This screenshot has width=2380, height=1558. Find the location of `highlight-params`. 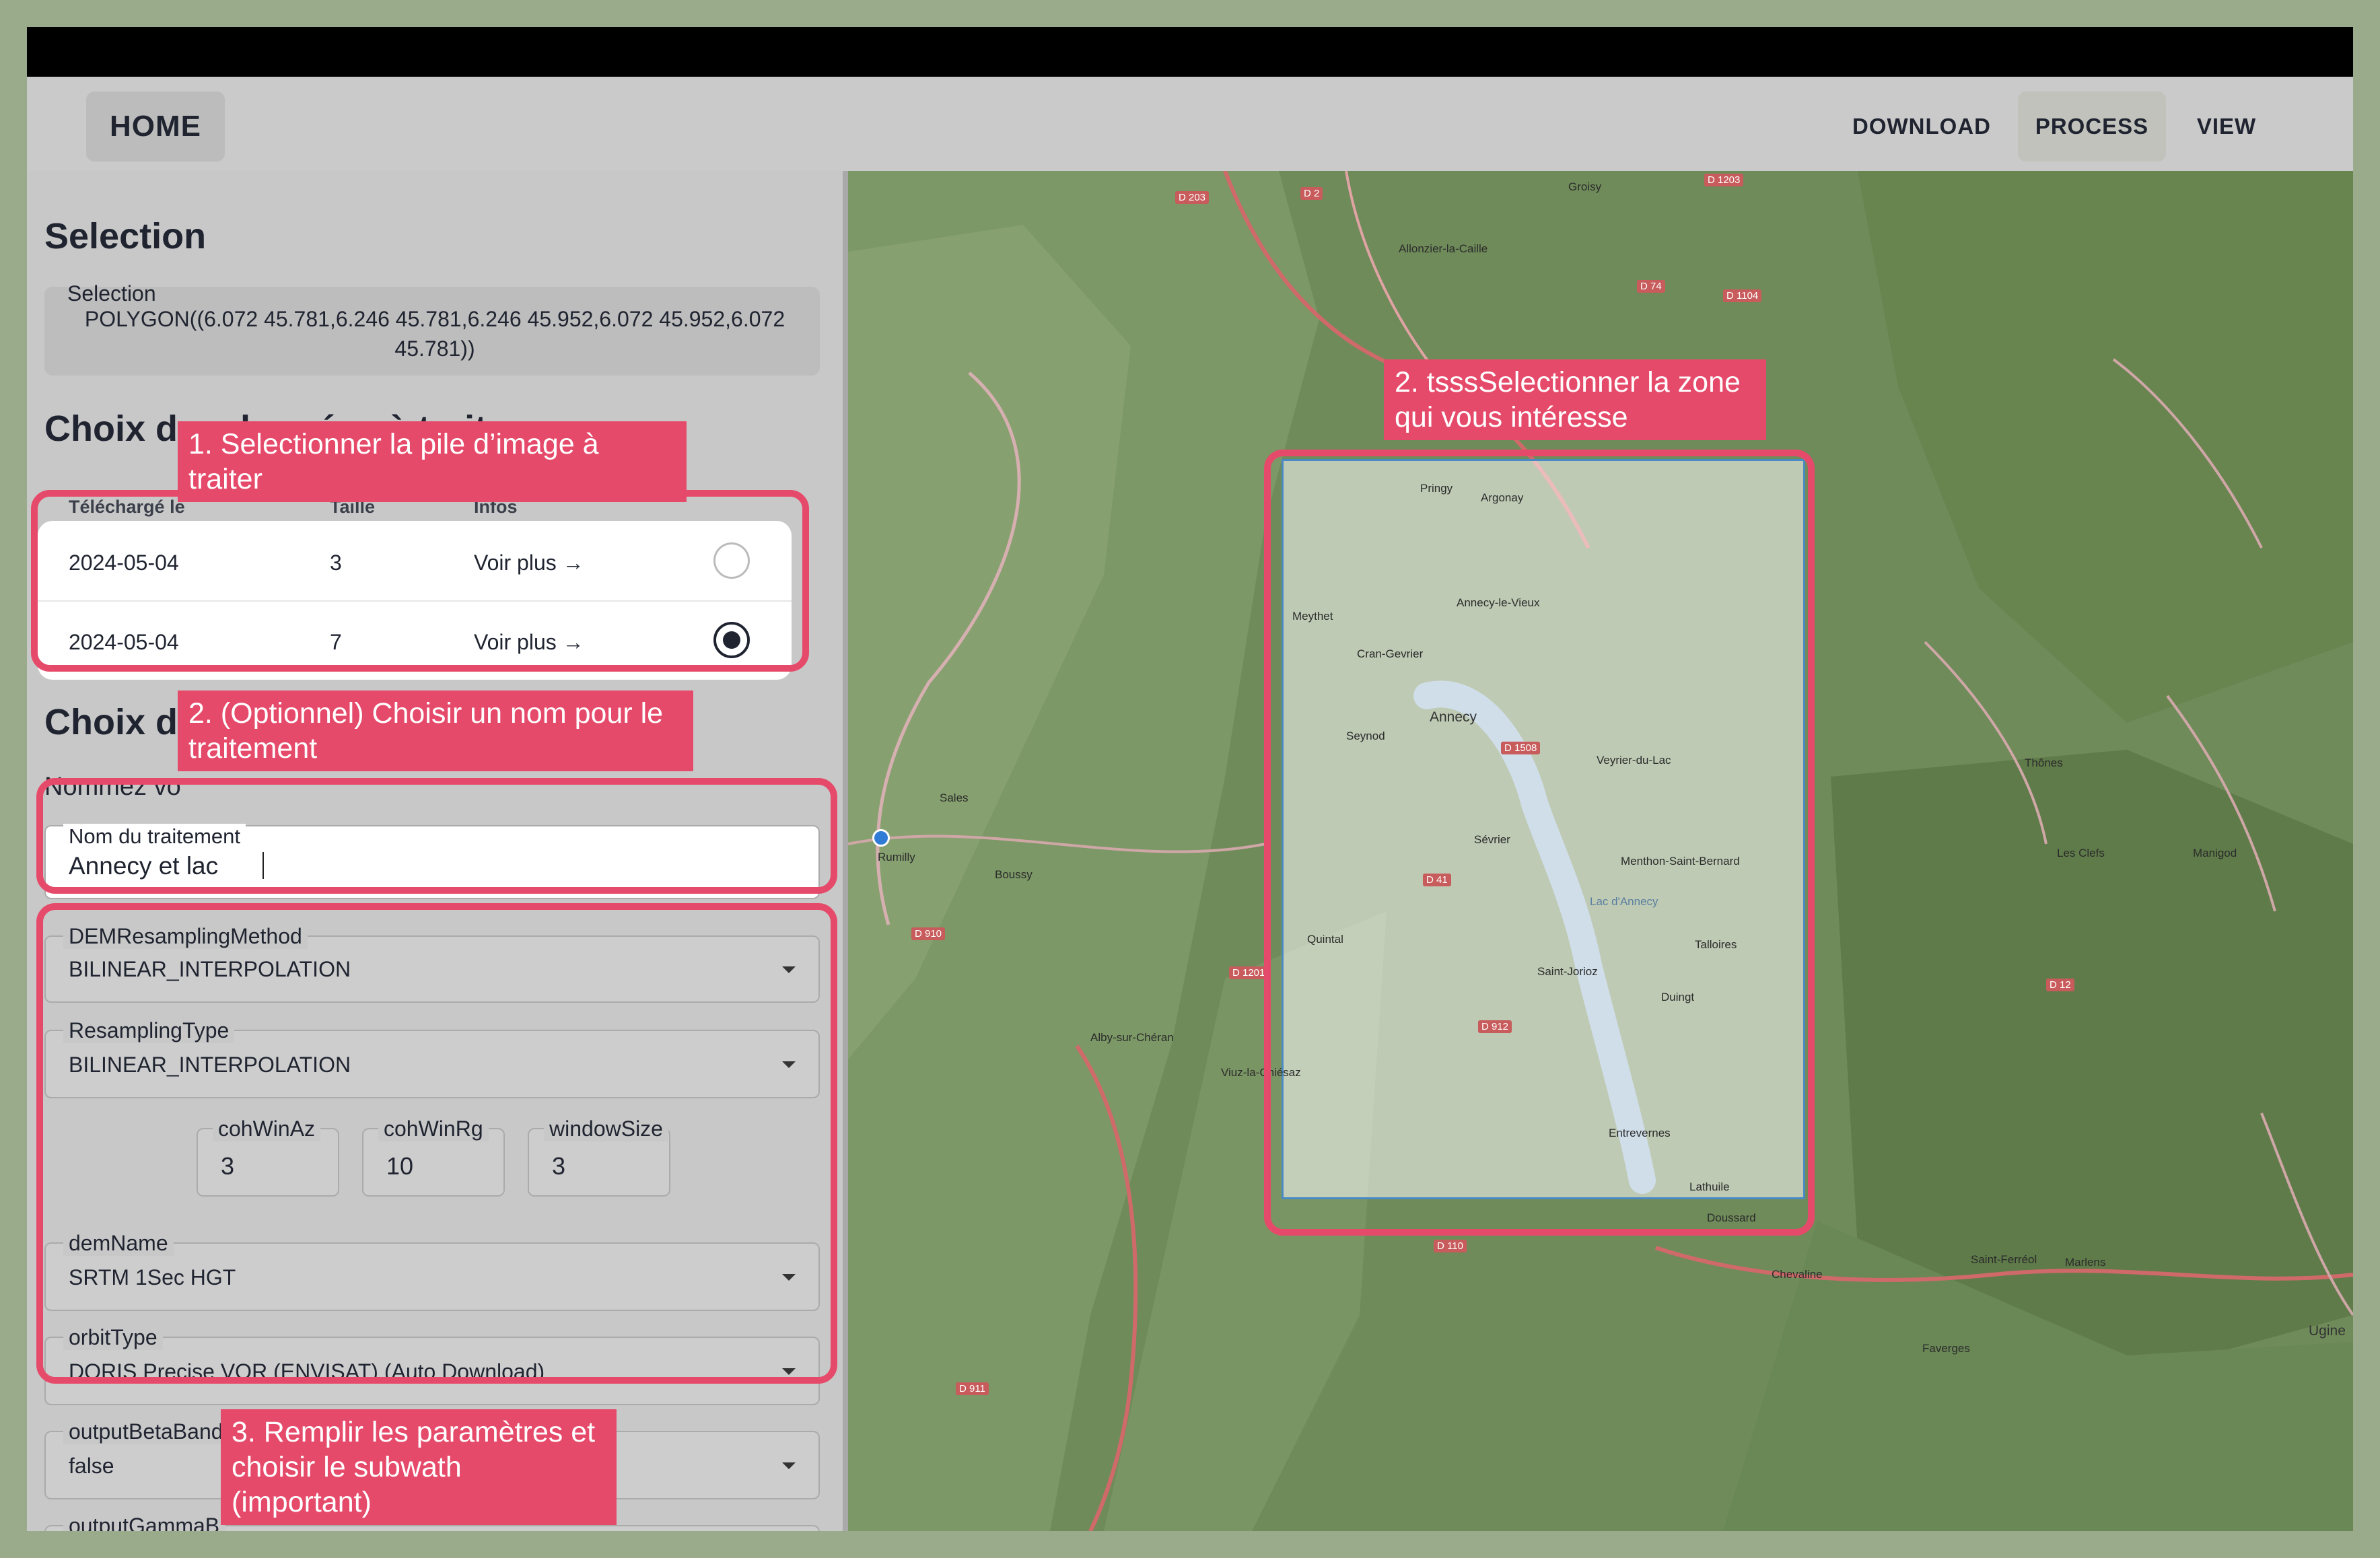

highlight-params is located at coordinates (437, 1143).